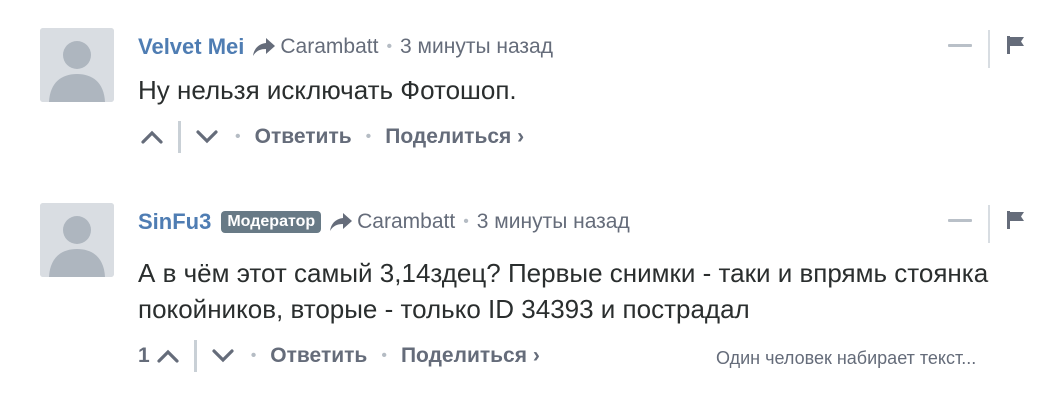 This screenshot has height=412, width=1050. What do you see at coordinates (271, 222) in the screenshot?
I see `moderator-badge: Модератор` at bounding box center [271, 222].